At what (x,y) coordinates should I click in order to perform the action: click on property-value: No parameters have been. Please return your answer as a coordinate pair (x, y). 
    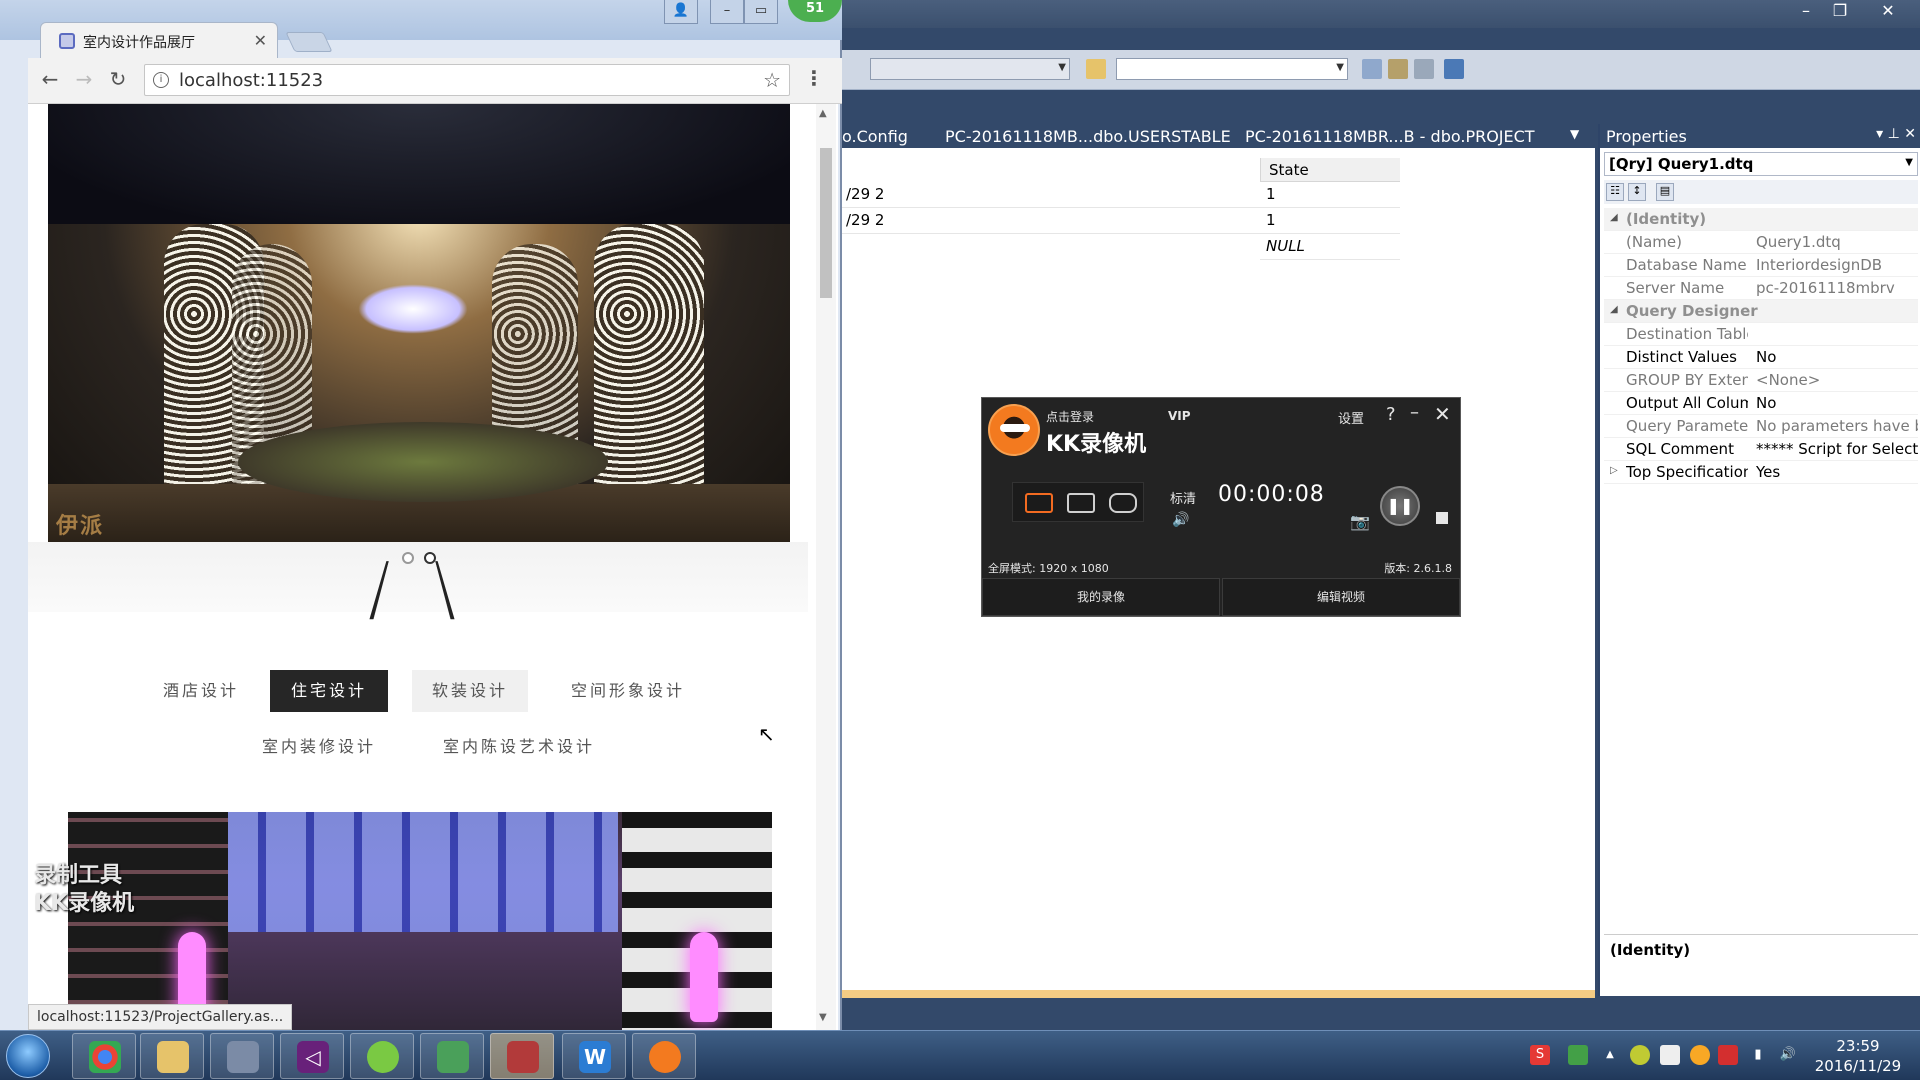
    Looking at the image, I should click on (1837, 426).